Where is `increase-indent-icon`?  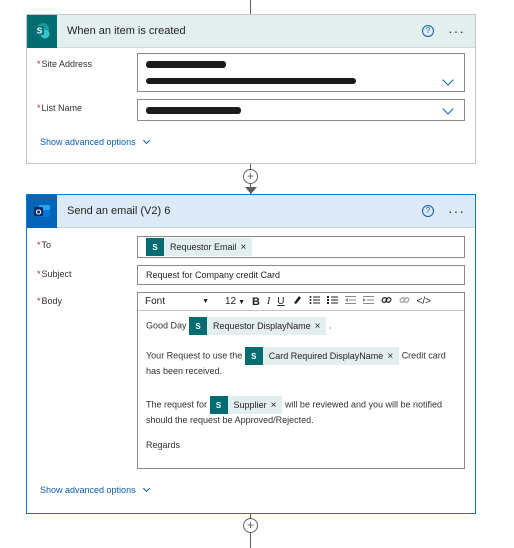
increase-indent-icon is located at coordinates (368, 301).